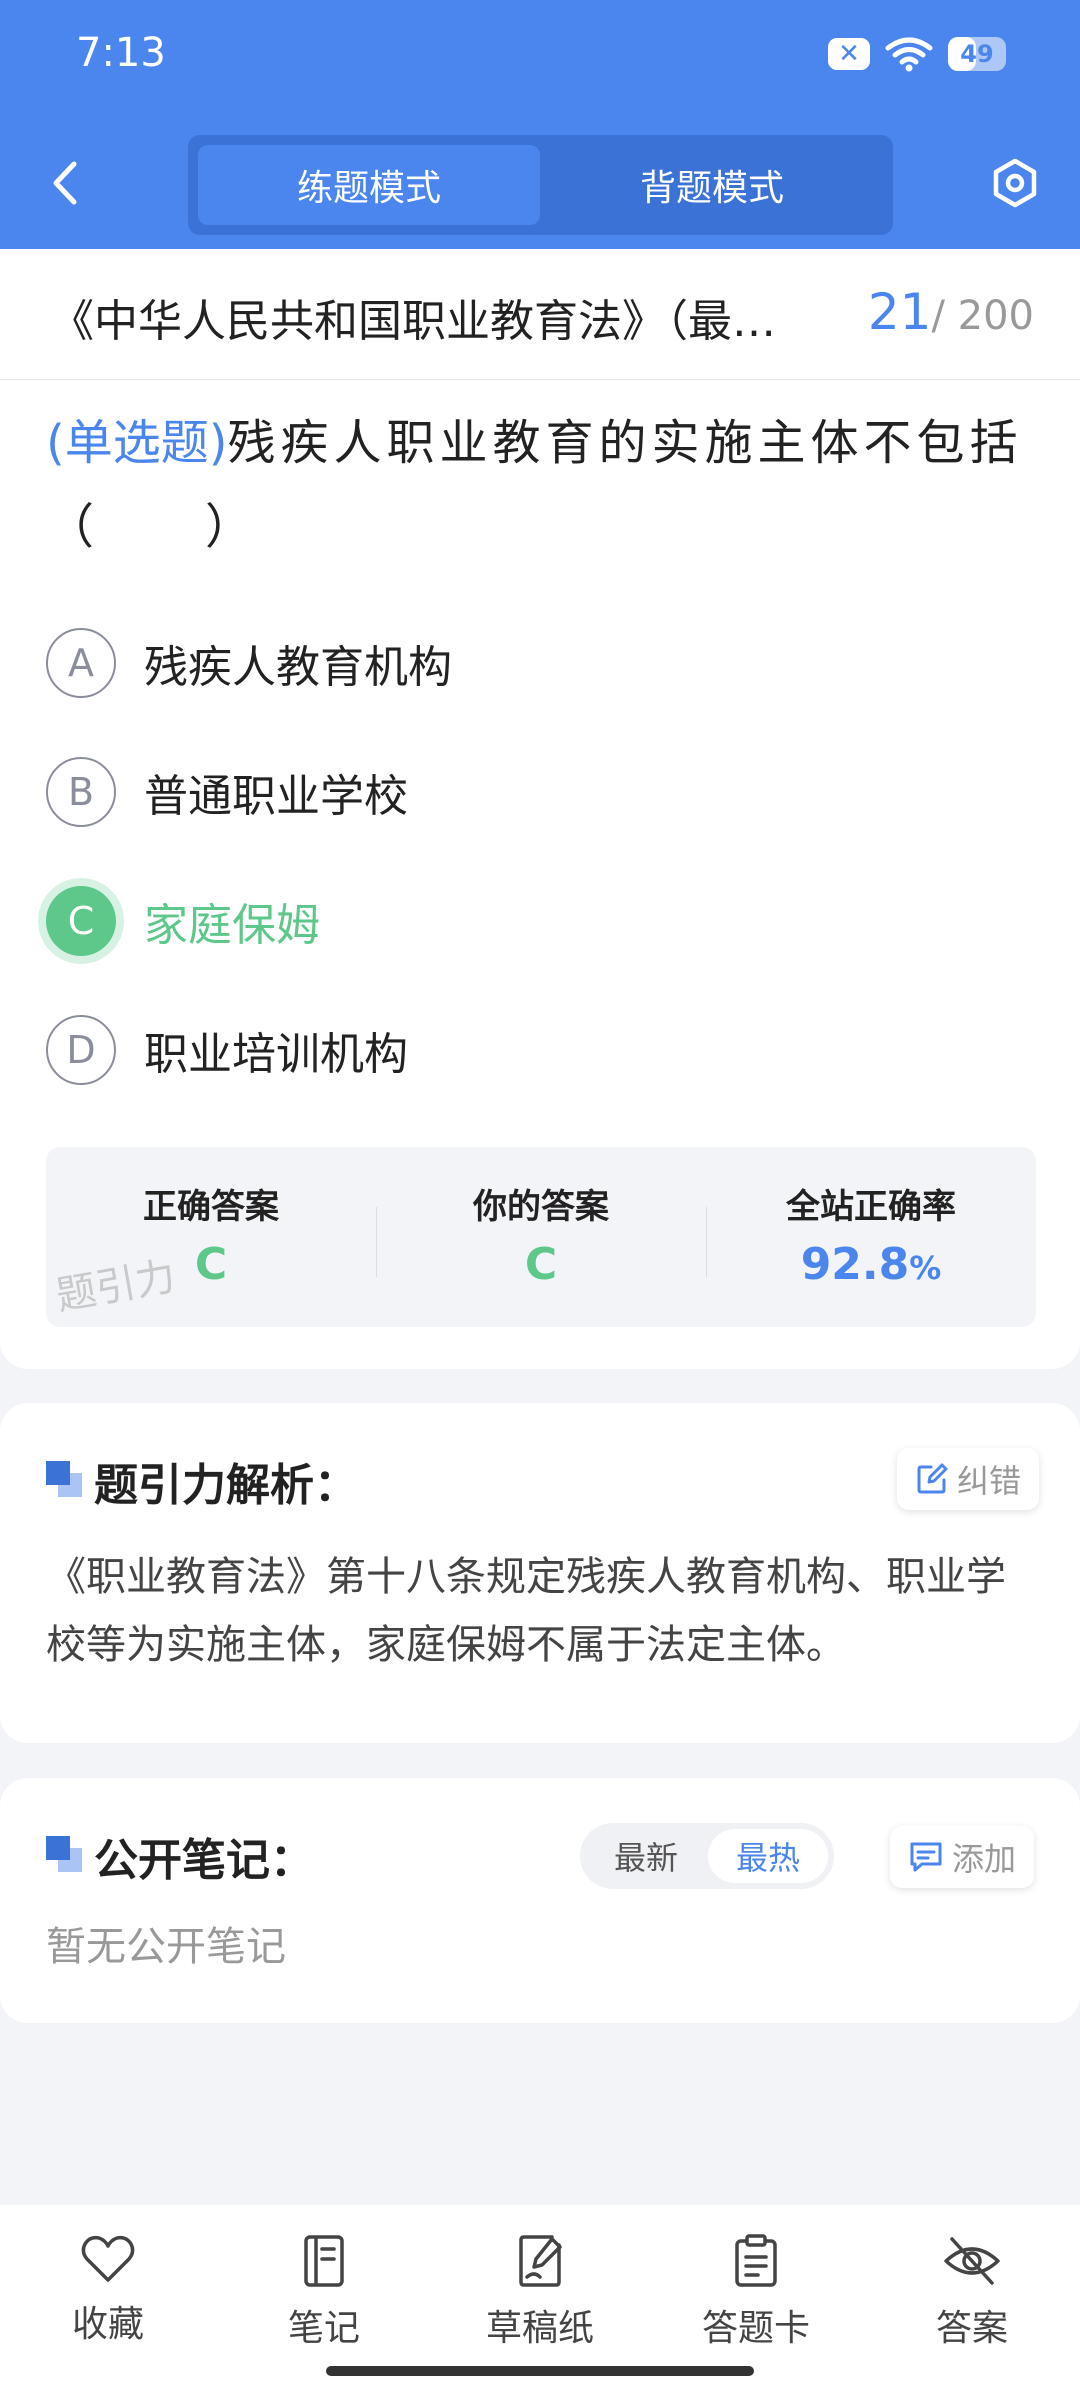 Image resolution: width=1080 pixels, height=2400 pixels. What do you see at coordinates (323, 2328) in the screenshot?
I see `nav-label: 笔记` at bounding box center [323, 2328].